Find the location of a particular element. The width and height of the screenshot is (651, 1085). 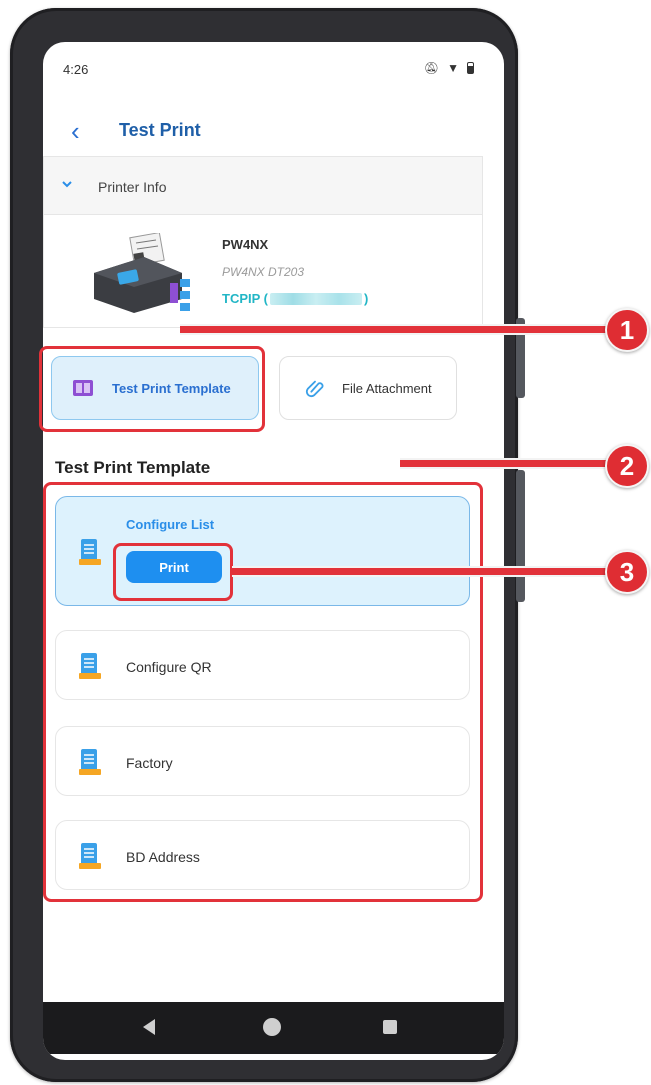

battery-icon is located at coordinates (470, 68).